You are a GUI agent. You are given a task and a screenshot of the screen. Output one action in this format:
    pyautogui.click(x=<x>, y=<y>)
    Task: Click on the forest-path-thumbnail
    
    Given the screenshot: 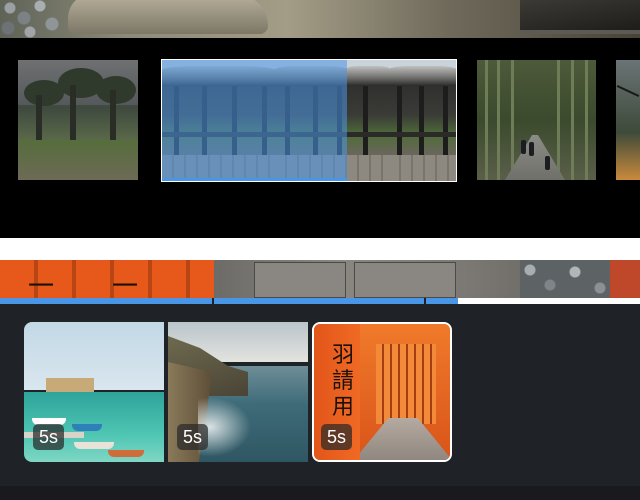 What is the action you would take?
    pyautogui.click(x=78, y=120)
    